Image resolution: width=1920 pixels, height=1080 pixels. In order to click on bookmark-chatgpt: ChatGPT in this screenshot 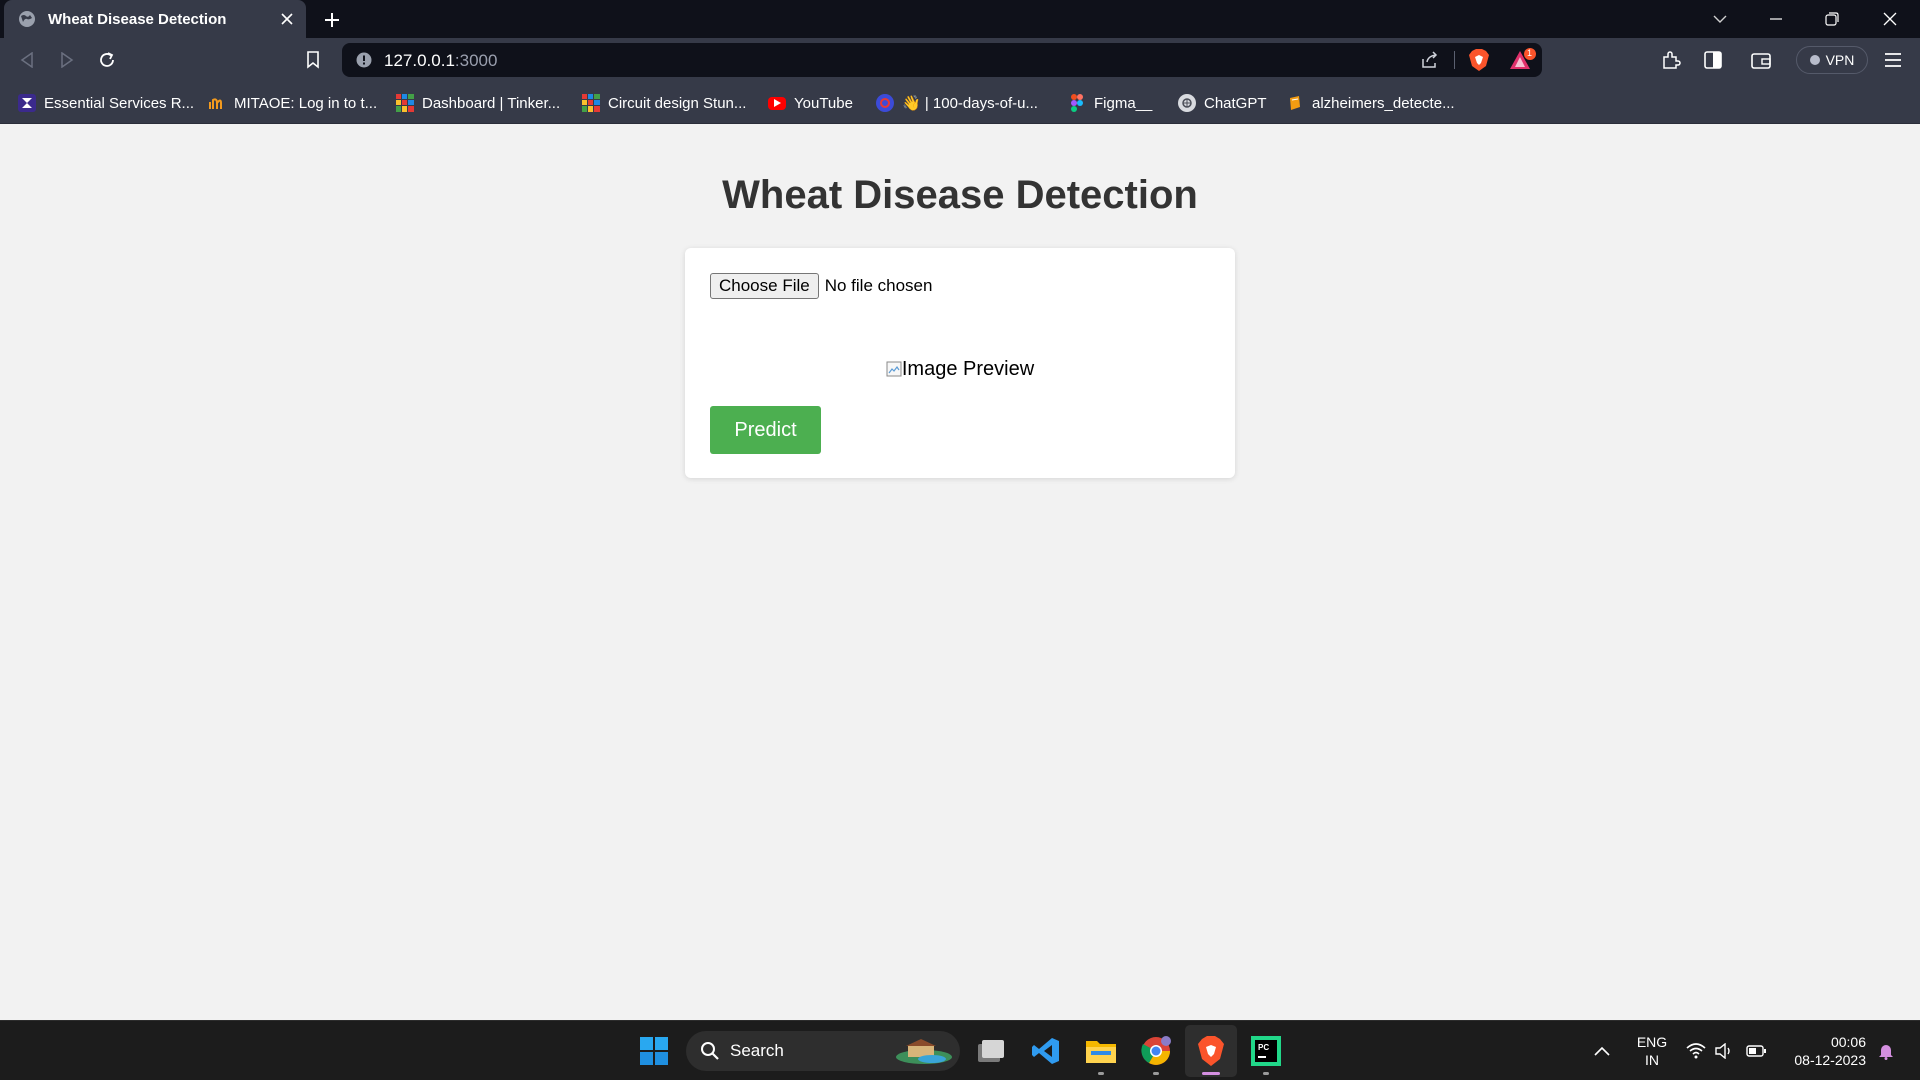, I will do `click(1222, 103)`.